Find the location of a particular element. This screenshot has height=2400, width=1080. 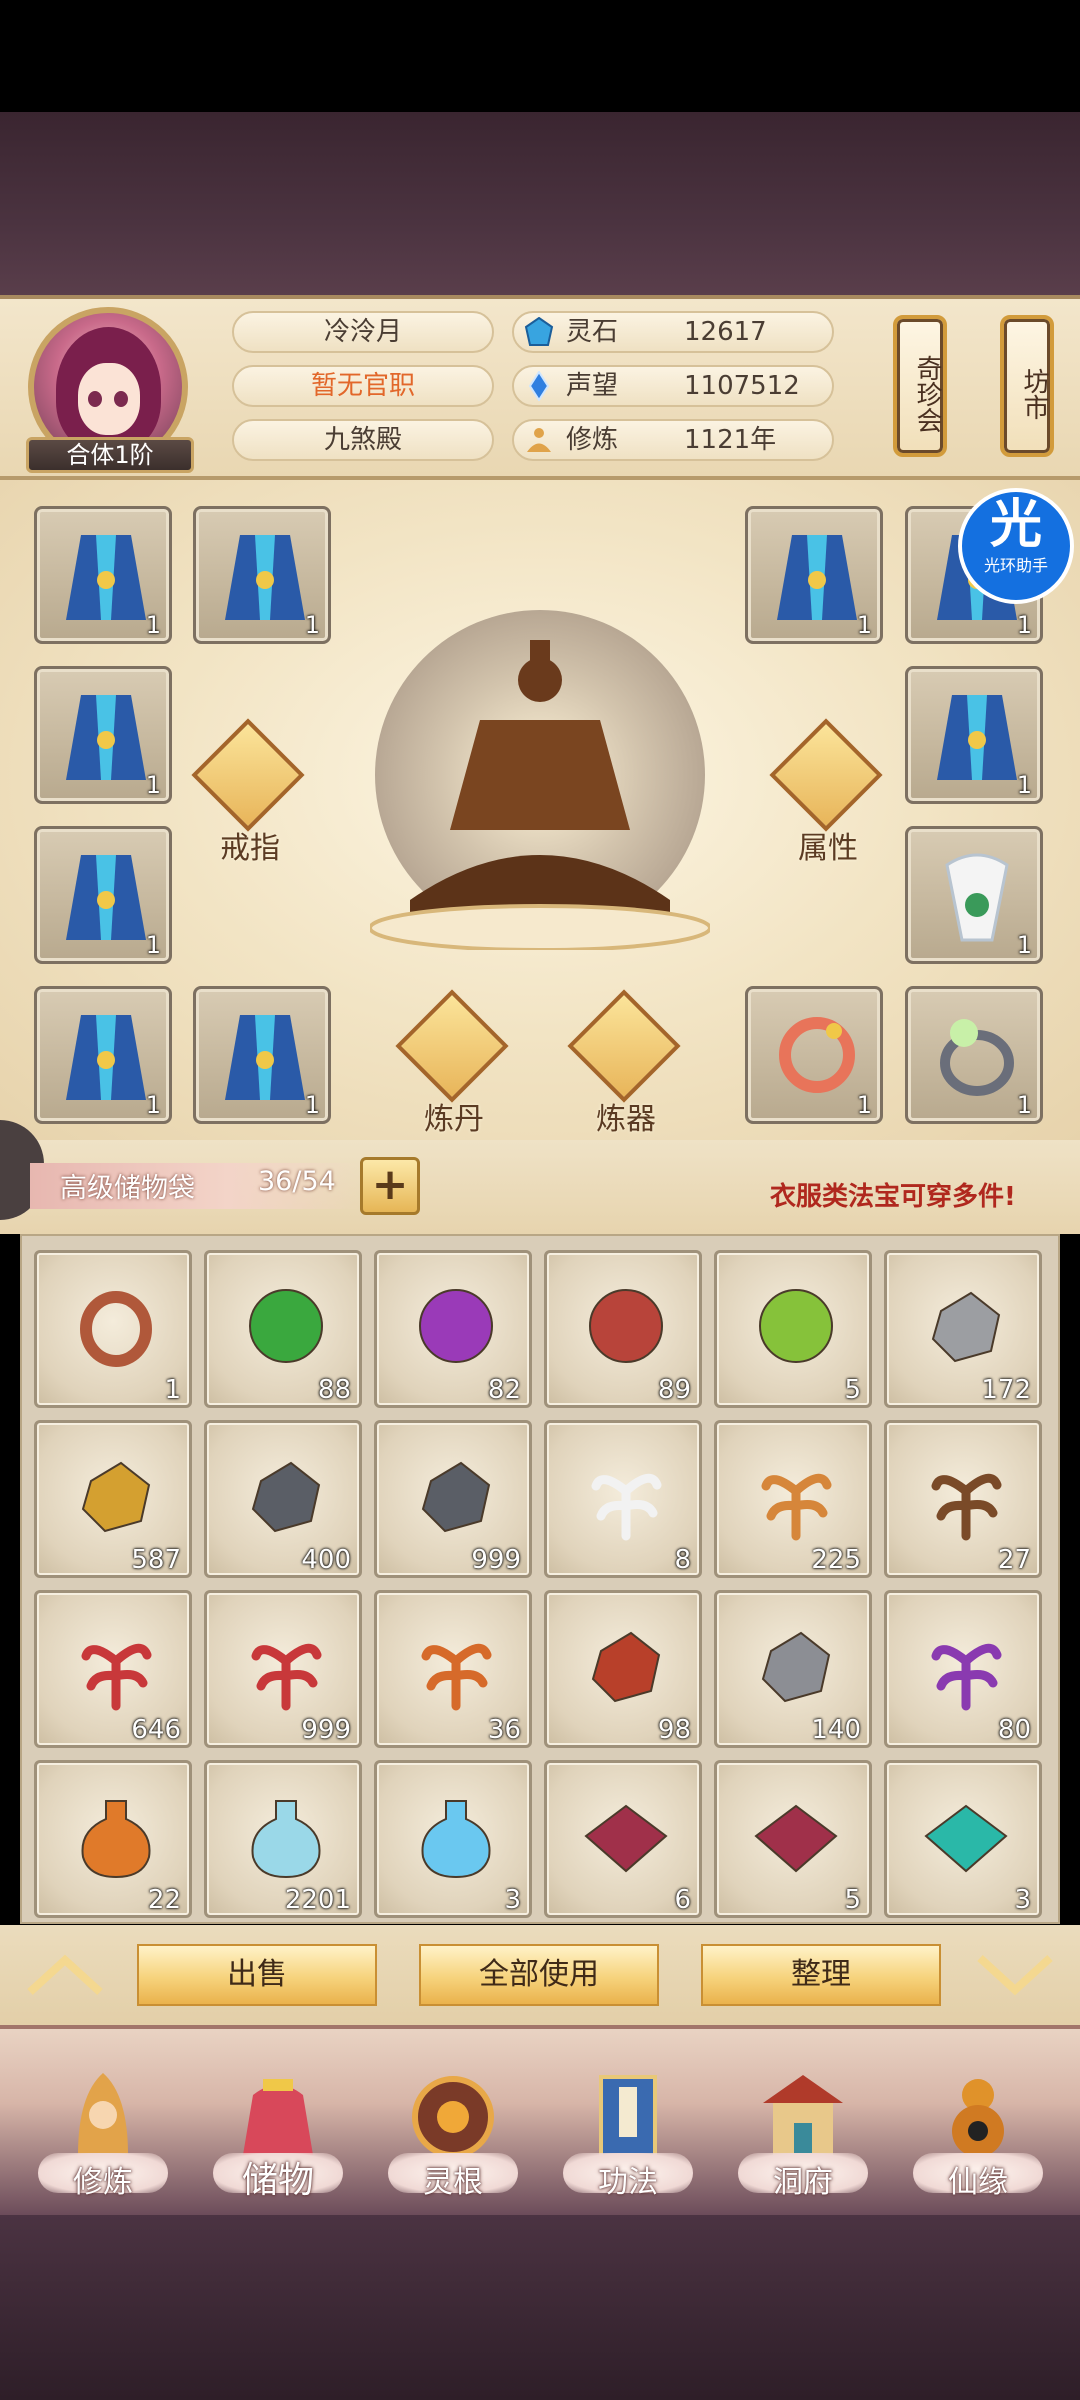

inventory-cell: 172 is located at coordinates (963, 1329).